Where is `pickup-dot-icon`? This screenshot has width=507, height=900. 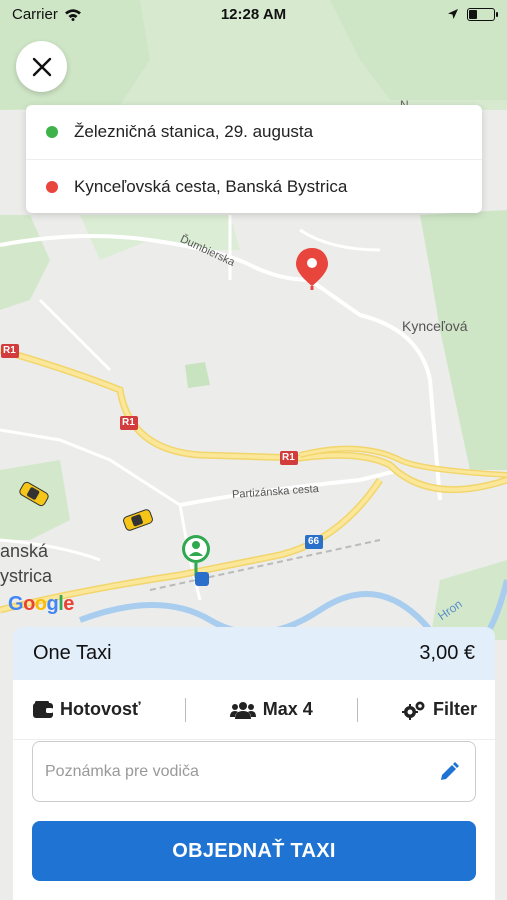 pickup-dot-icon is located at coordinates (52, 132).